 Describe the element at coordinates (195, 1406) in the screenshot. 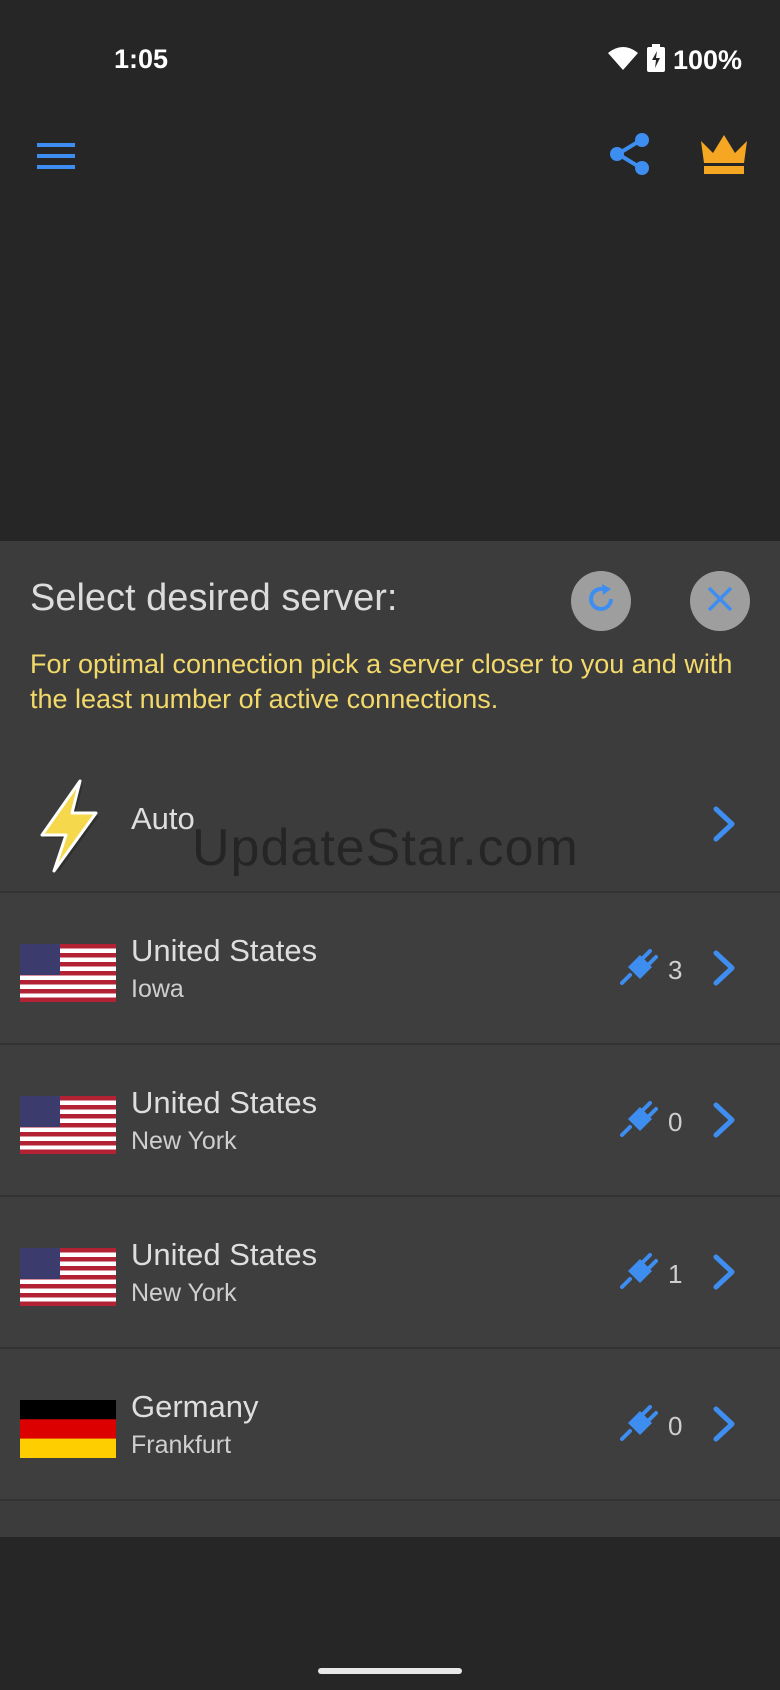

I see `server-country: Germany` at that location.